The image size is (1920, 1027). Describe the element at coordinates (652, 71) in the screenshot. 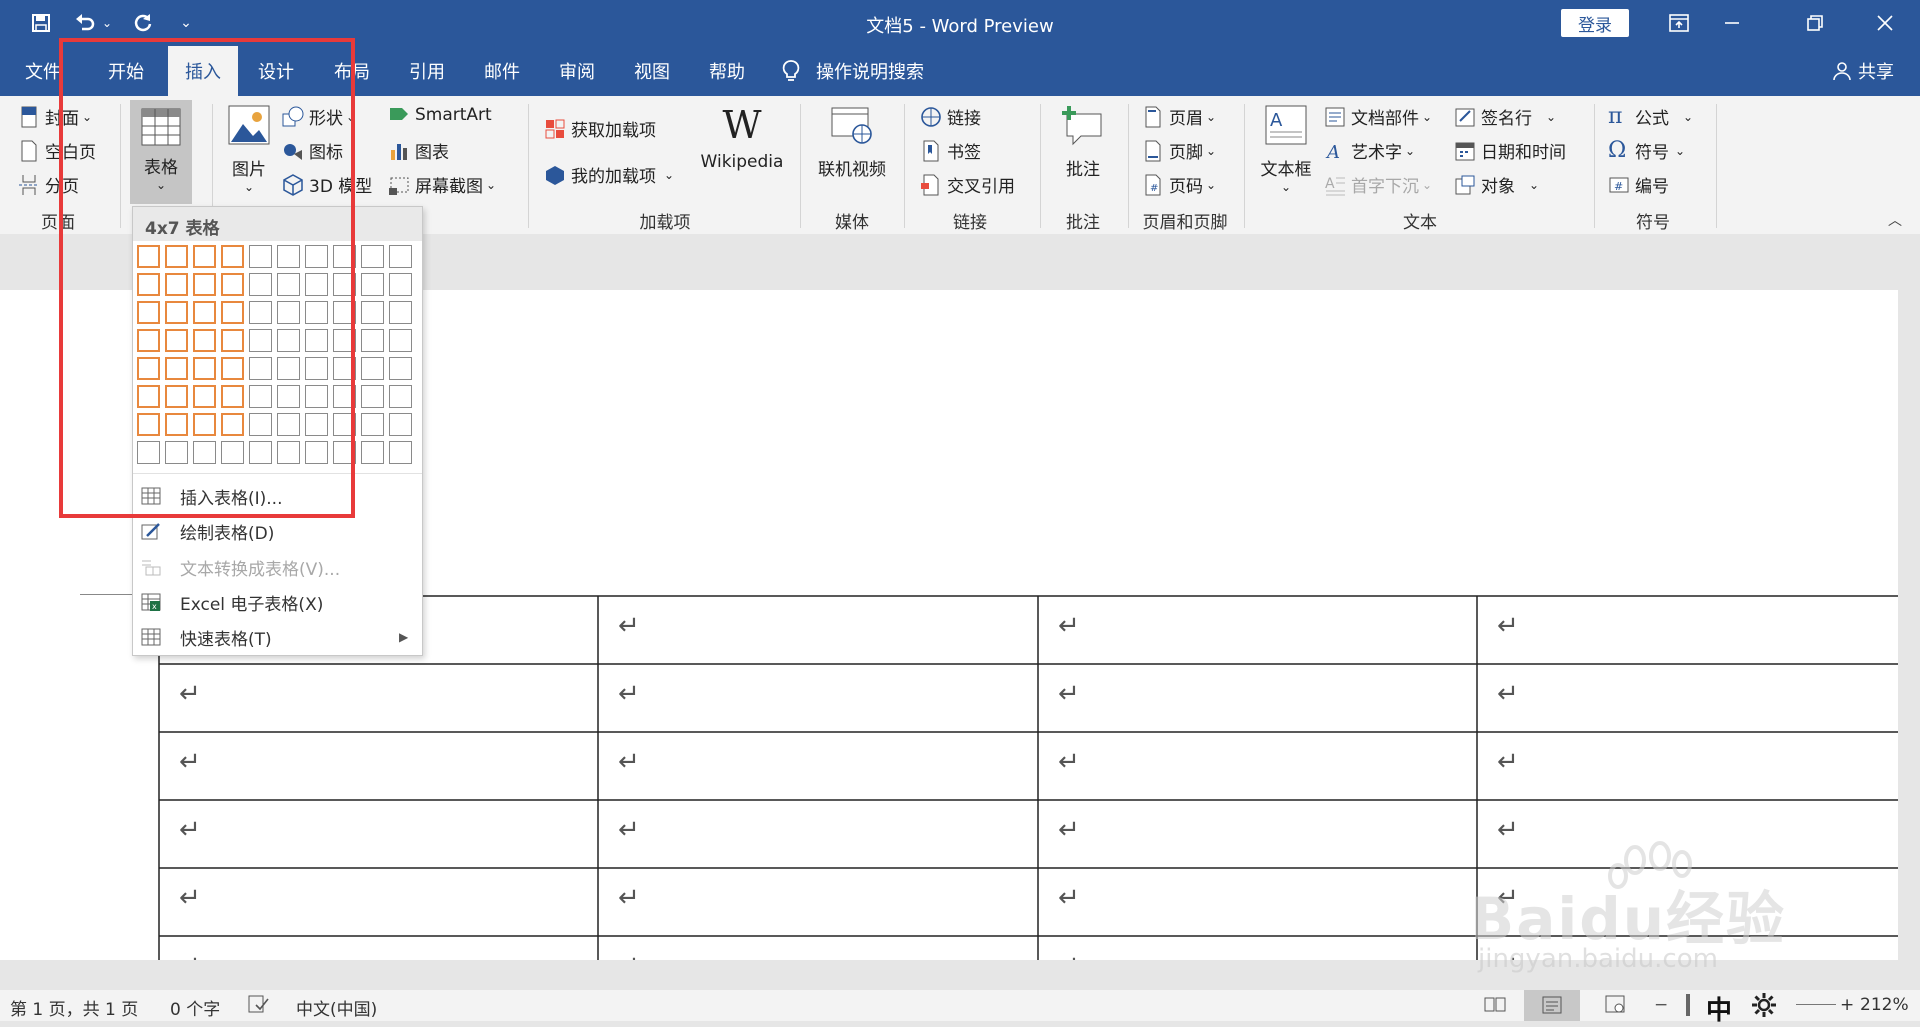

I see `tab-view: 视图` at that location.